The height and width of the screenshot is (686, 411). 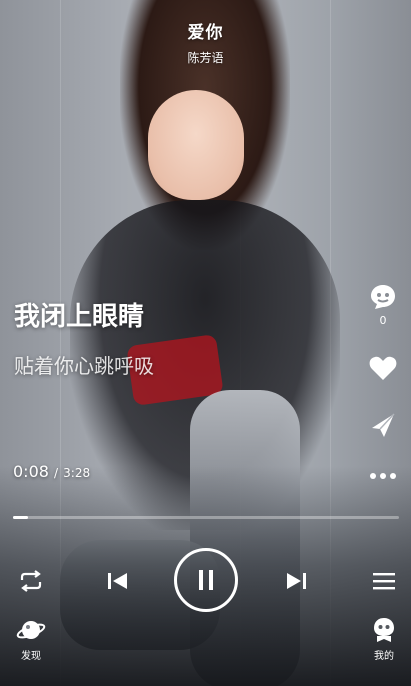 What do you see at coordinates (31, 471) in the screenshot?
I see `current-time: 0:08` at bounding box center [31, 471].